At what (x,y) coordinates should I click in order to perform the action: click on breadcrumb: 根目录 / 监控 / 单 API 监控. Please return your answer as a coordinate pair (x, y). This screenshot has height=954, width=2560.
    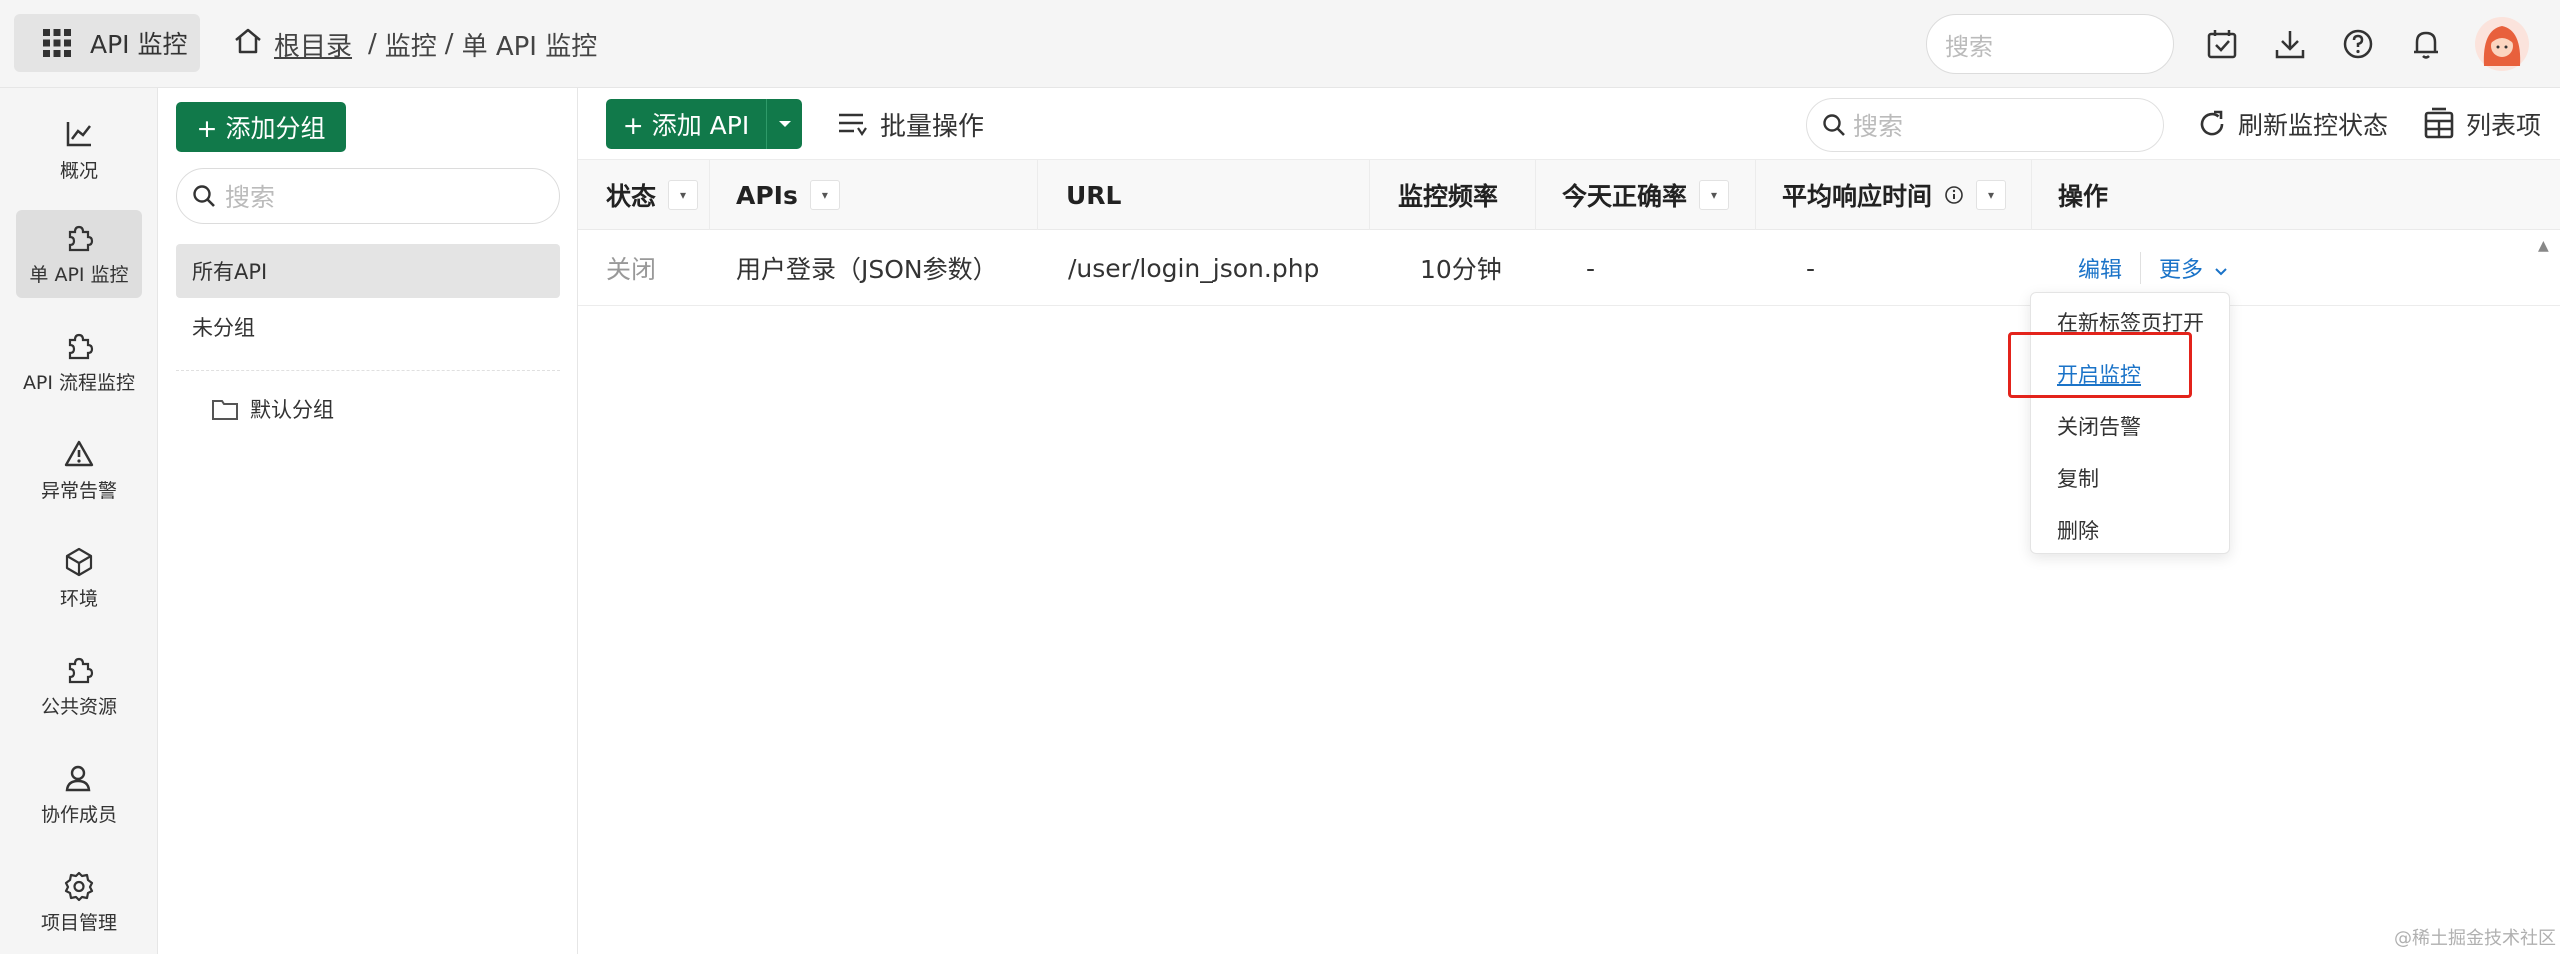
    Looking at the image, I should click on (418, 44).